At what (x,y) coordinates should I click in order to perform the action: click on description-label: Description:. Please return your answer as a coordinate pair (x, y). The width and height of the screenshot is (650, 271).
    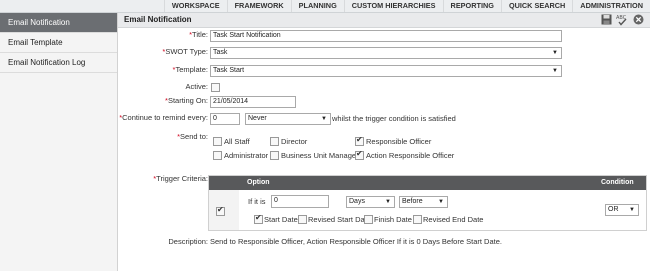
    Looking at the image, I should click on (188, 241).